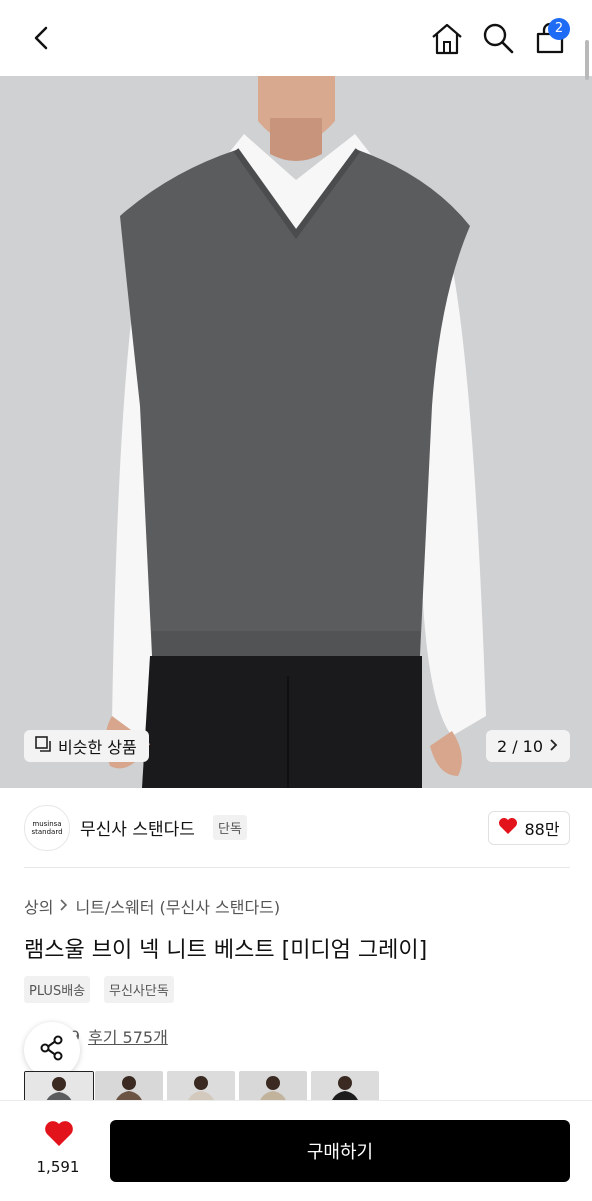 Image resolution: width=592 pixels, height=1201 pixels. I want to click on share-button, so click(52, 1050).